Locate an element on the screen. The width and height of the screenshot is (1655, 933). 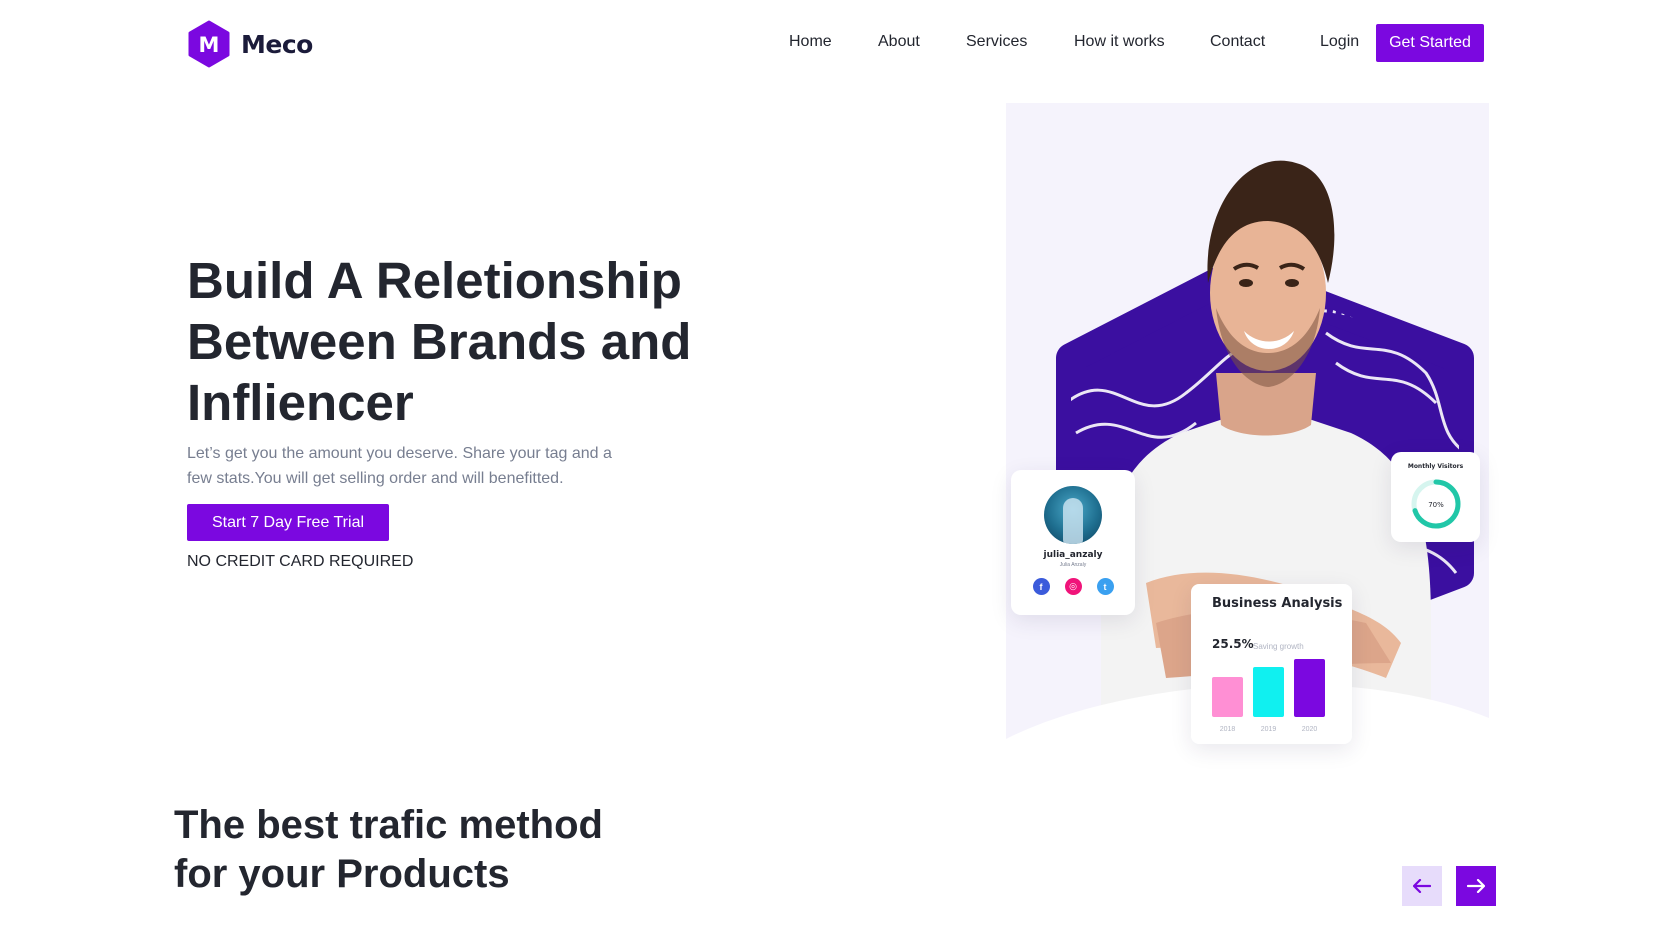
analysis-percent-note: Saving growth is located at coordinates (1278, 646).